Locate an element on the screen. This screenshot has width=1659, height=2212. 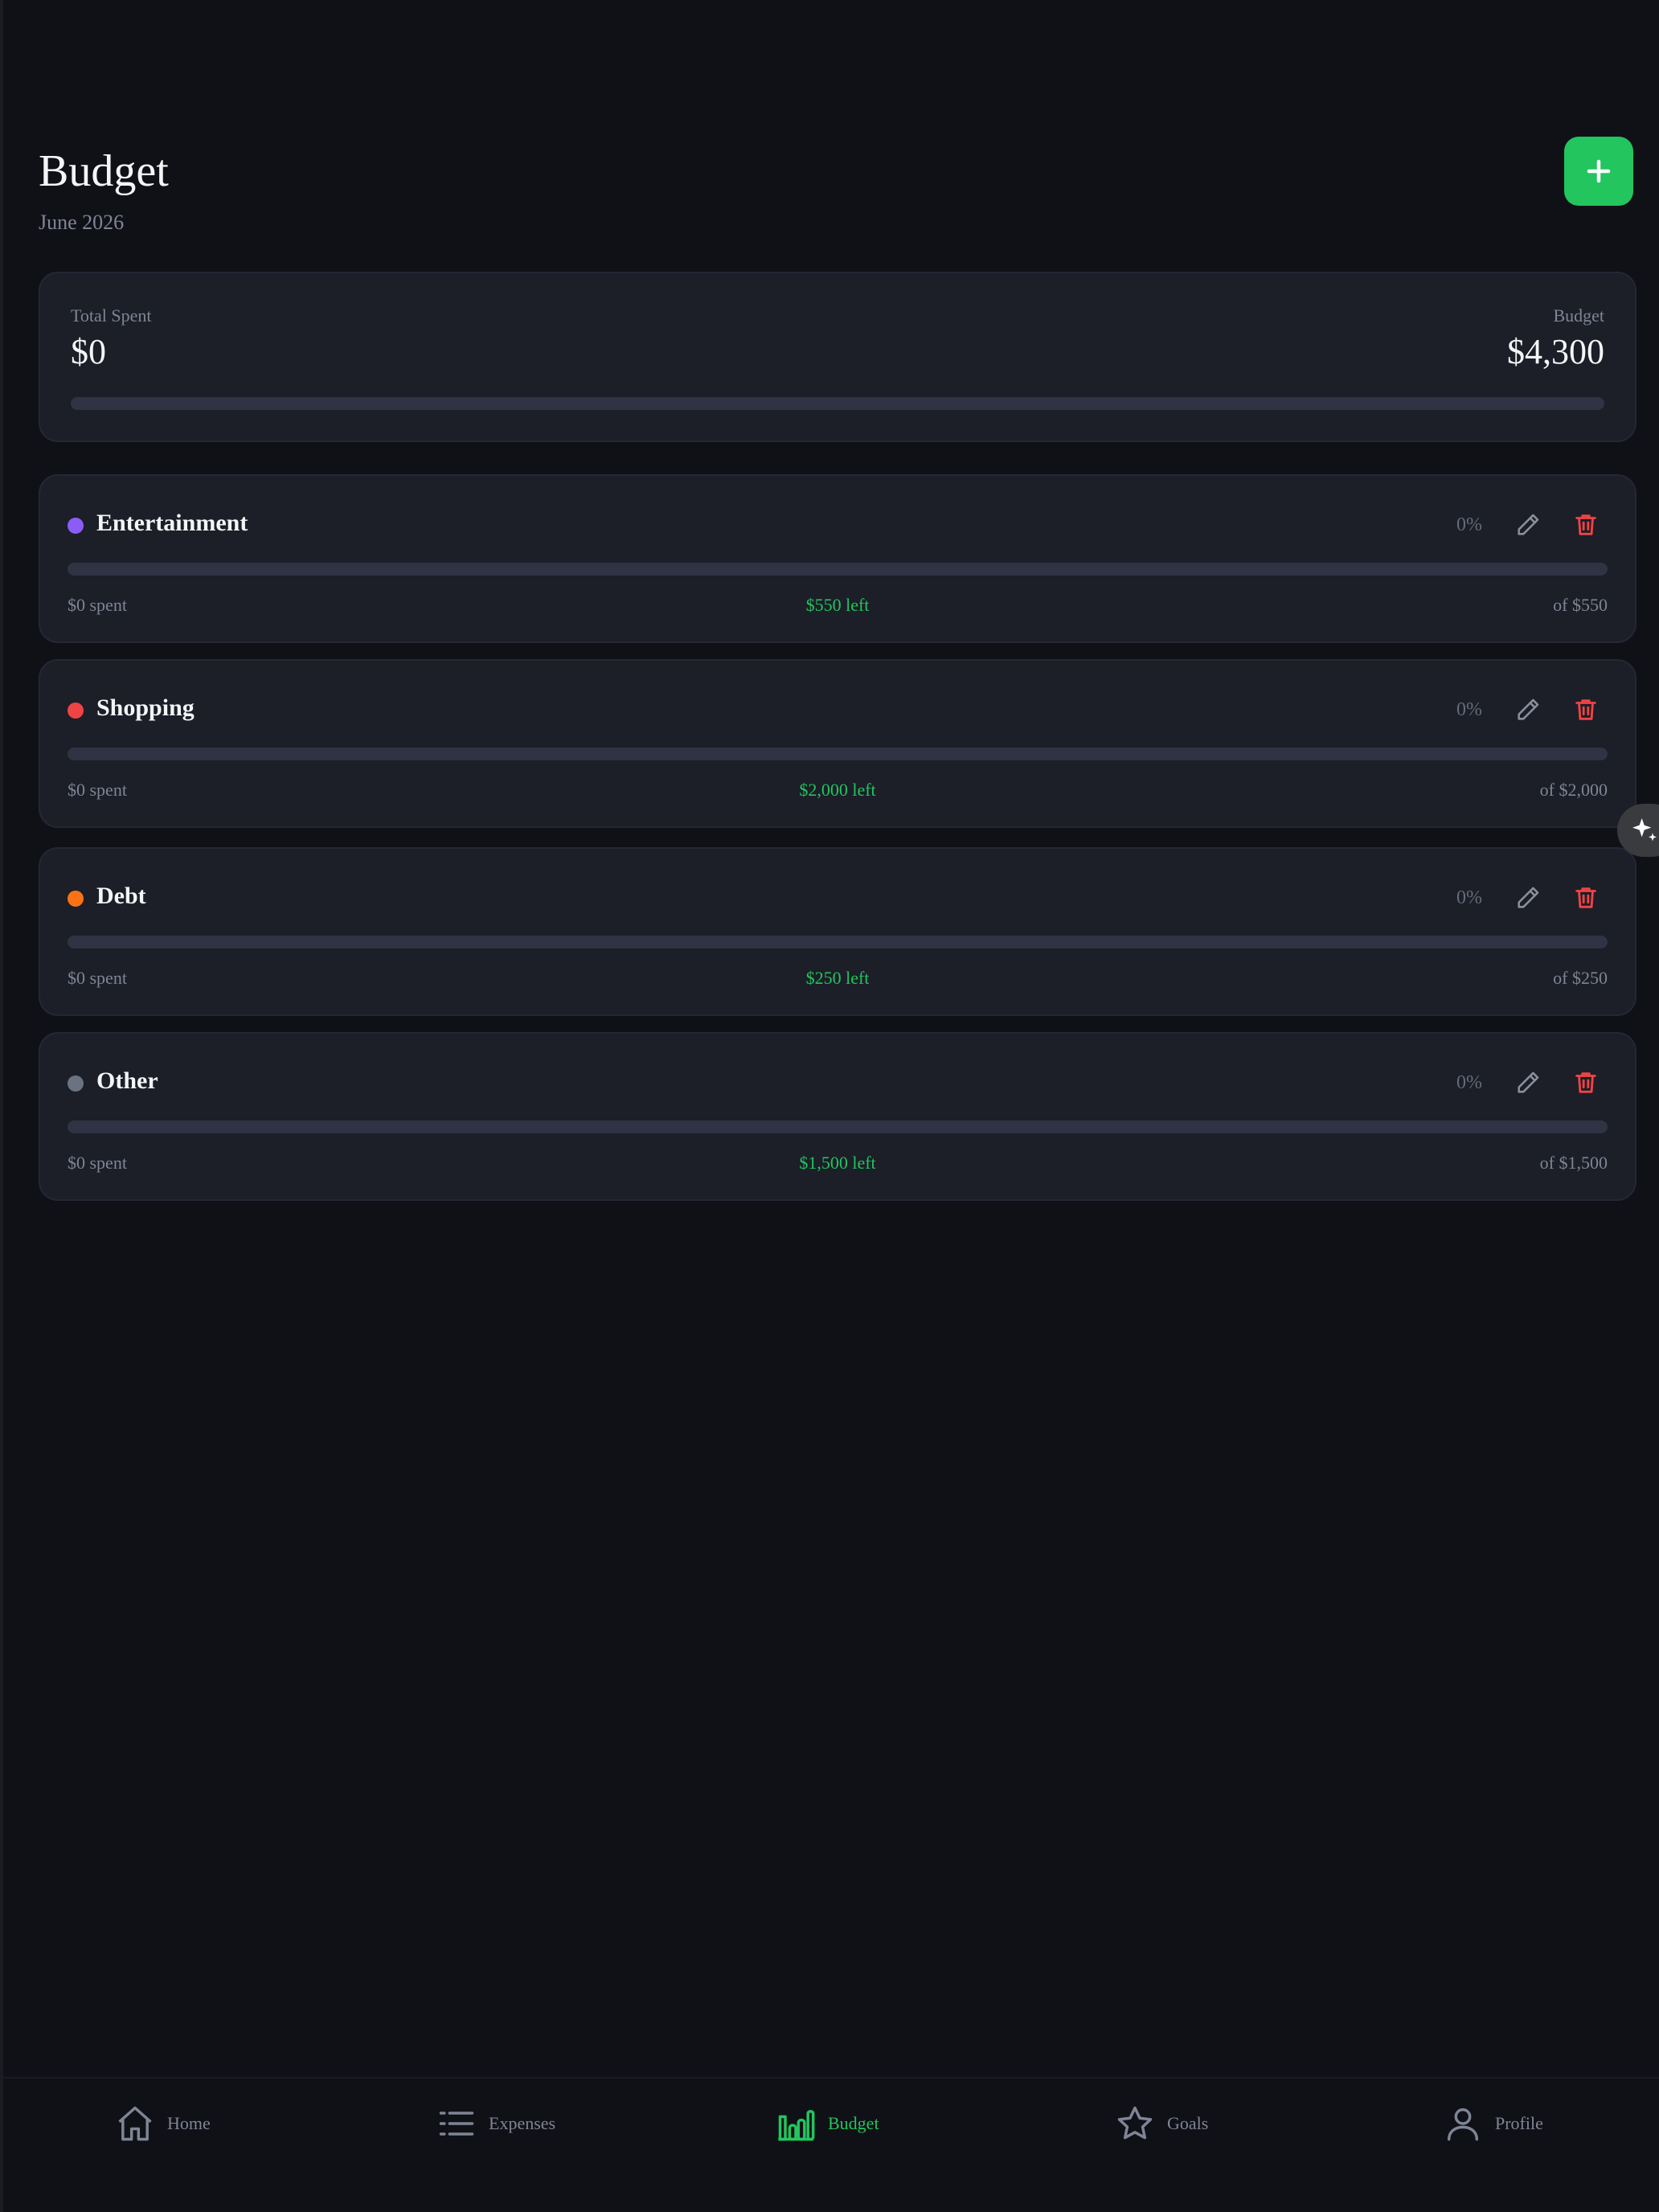
add-budget-button is located at coordinates (1598, 171).